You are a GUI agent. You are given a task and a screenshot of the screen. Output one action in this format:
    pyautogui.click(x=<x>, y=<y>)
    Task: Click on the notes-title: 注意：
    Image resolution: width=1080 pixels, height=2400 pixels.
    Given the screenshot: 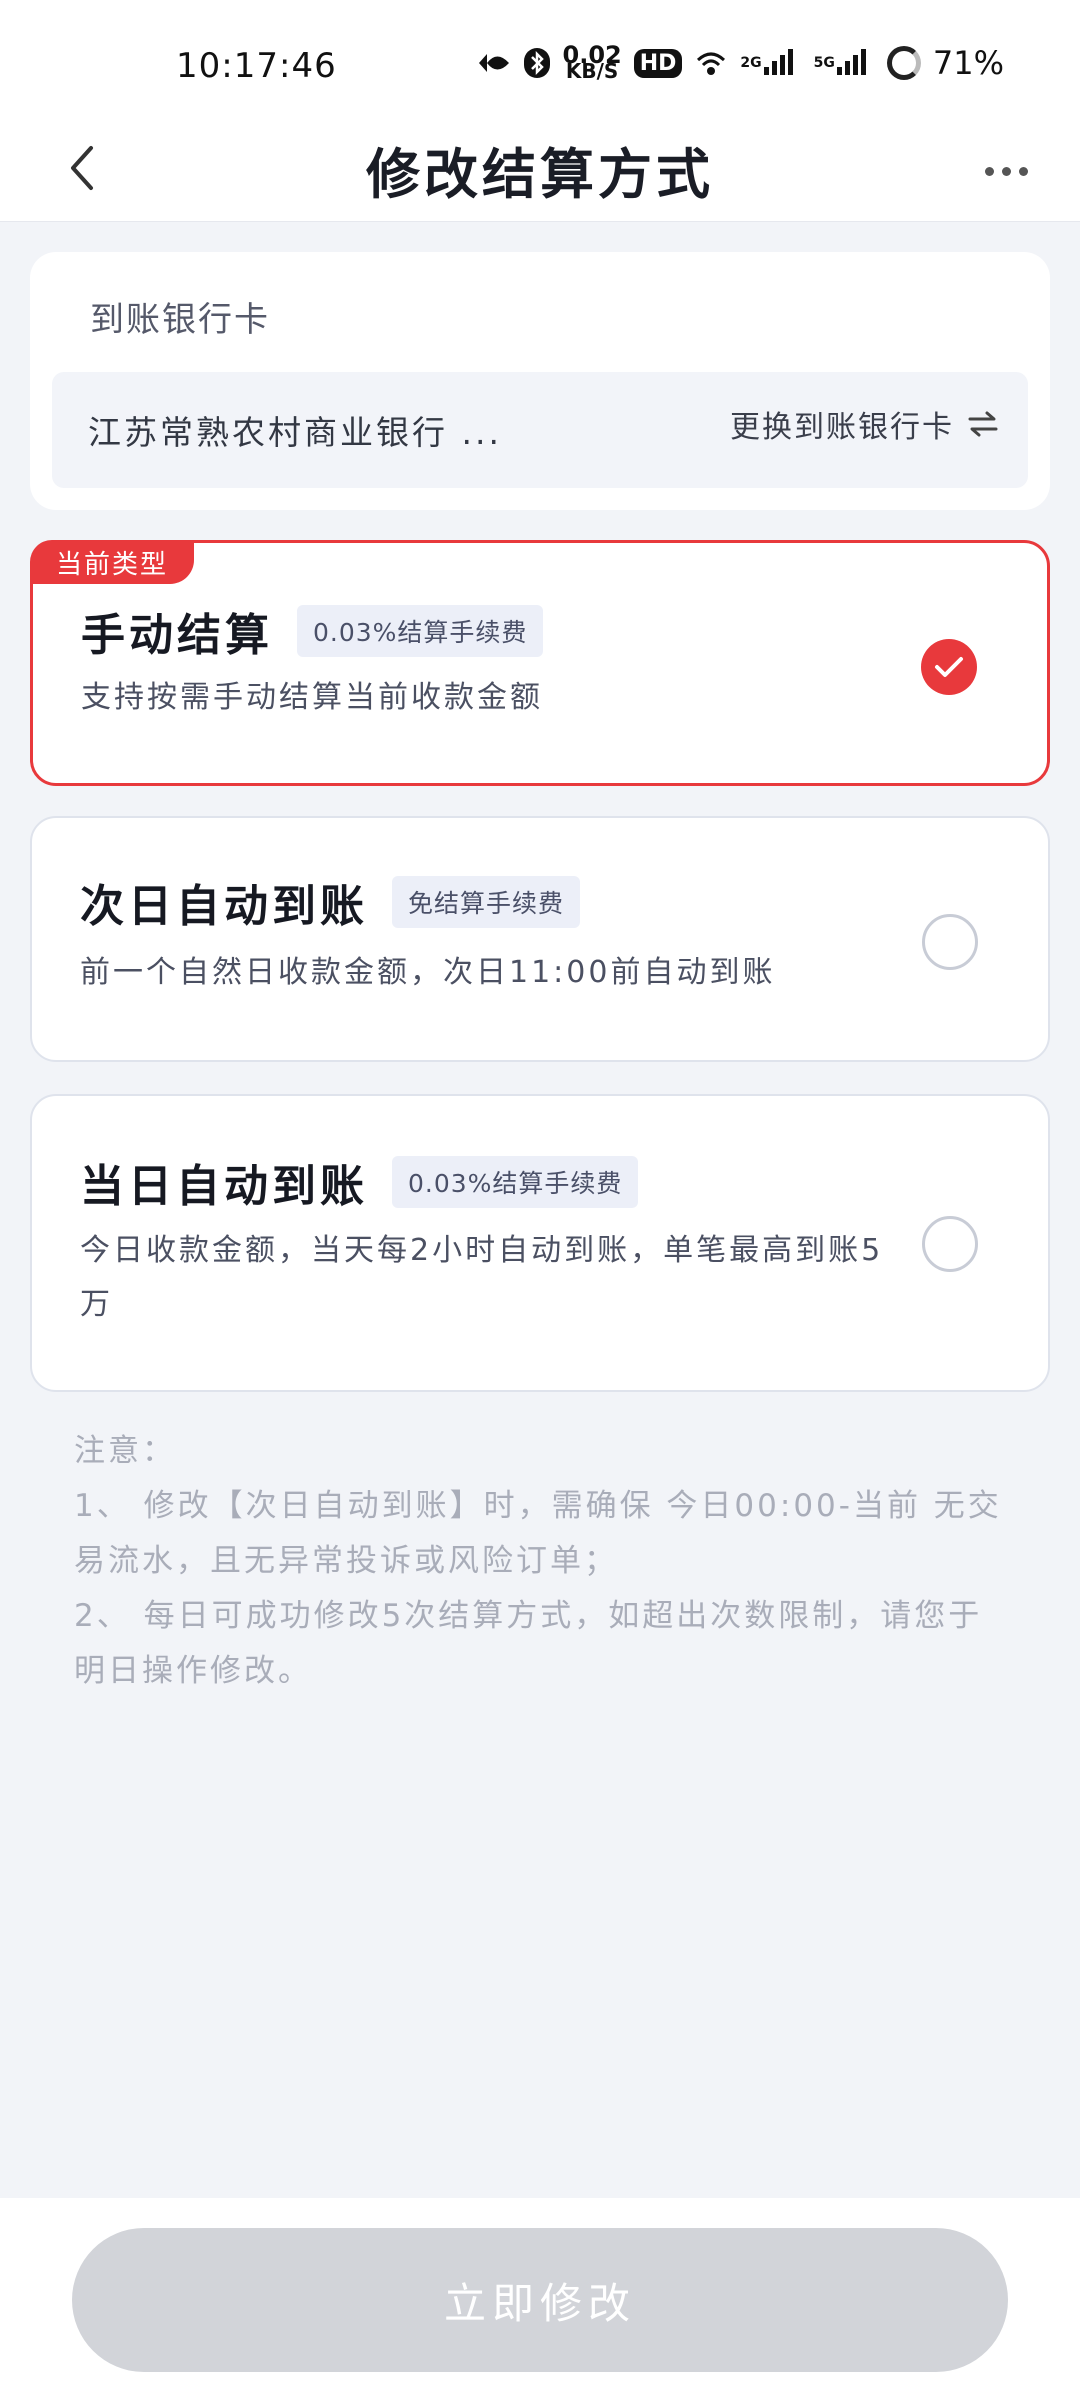 What is the action you would take?
    pyautogui.click(x=125, y=1451)
    